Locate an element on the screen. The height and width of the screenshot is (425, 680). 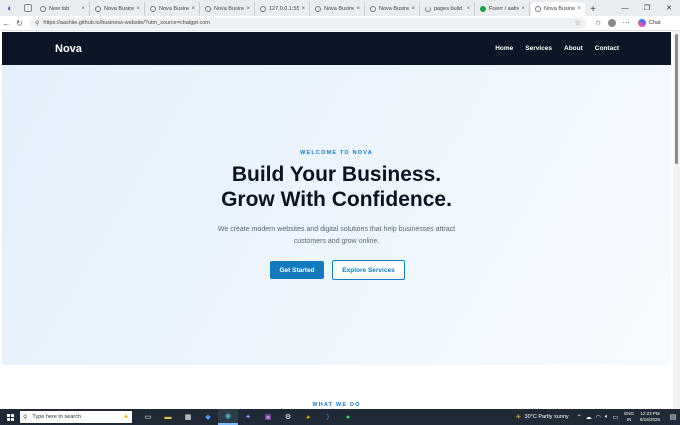
browser-tab: Fiverr / aafreen× is located at coordinates (503, 9).